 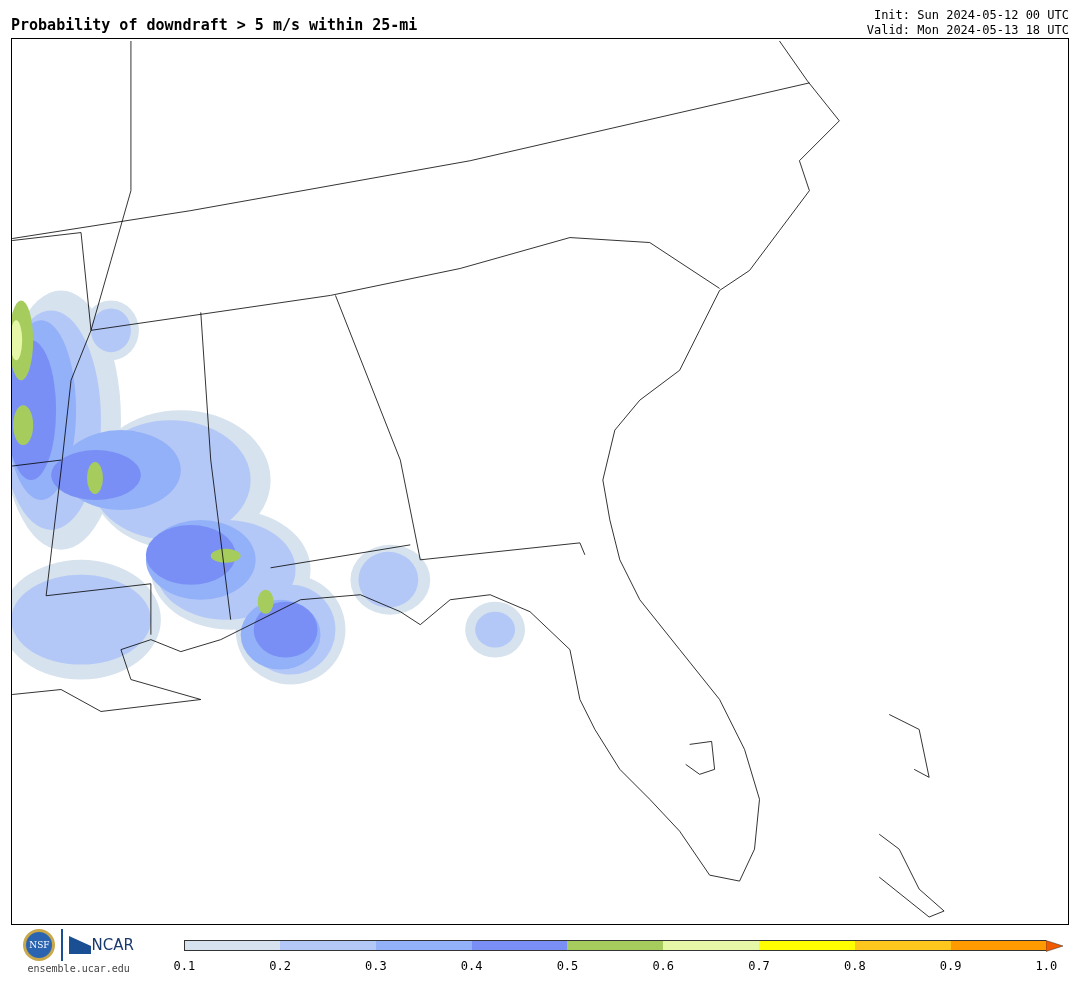 I want to click on colorbar-tick-label: 0.9, so click(x=950, y=966).